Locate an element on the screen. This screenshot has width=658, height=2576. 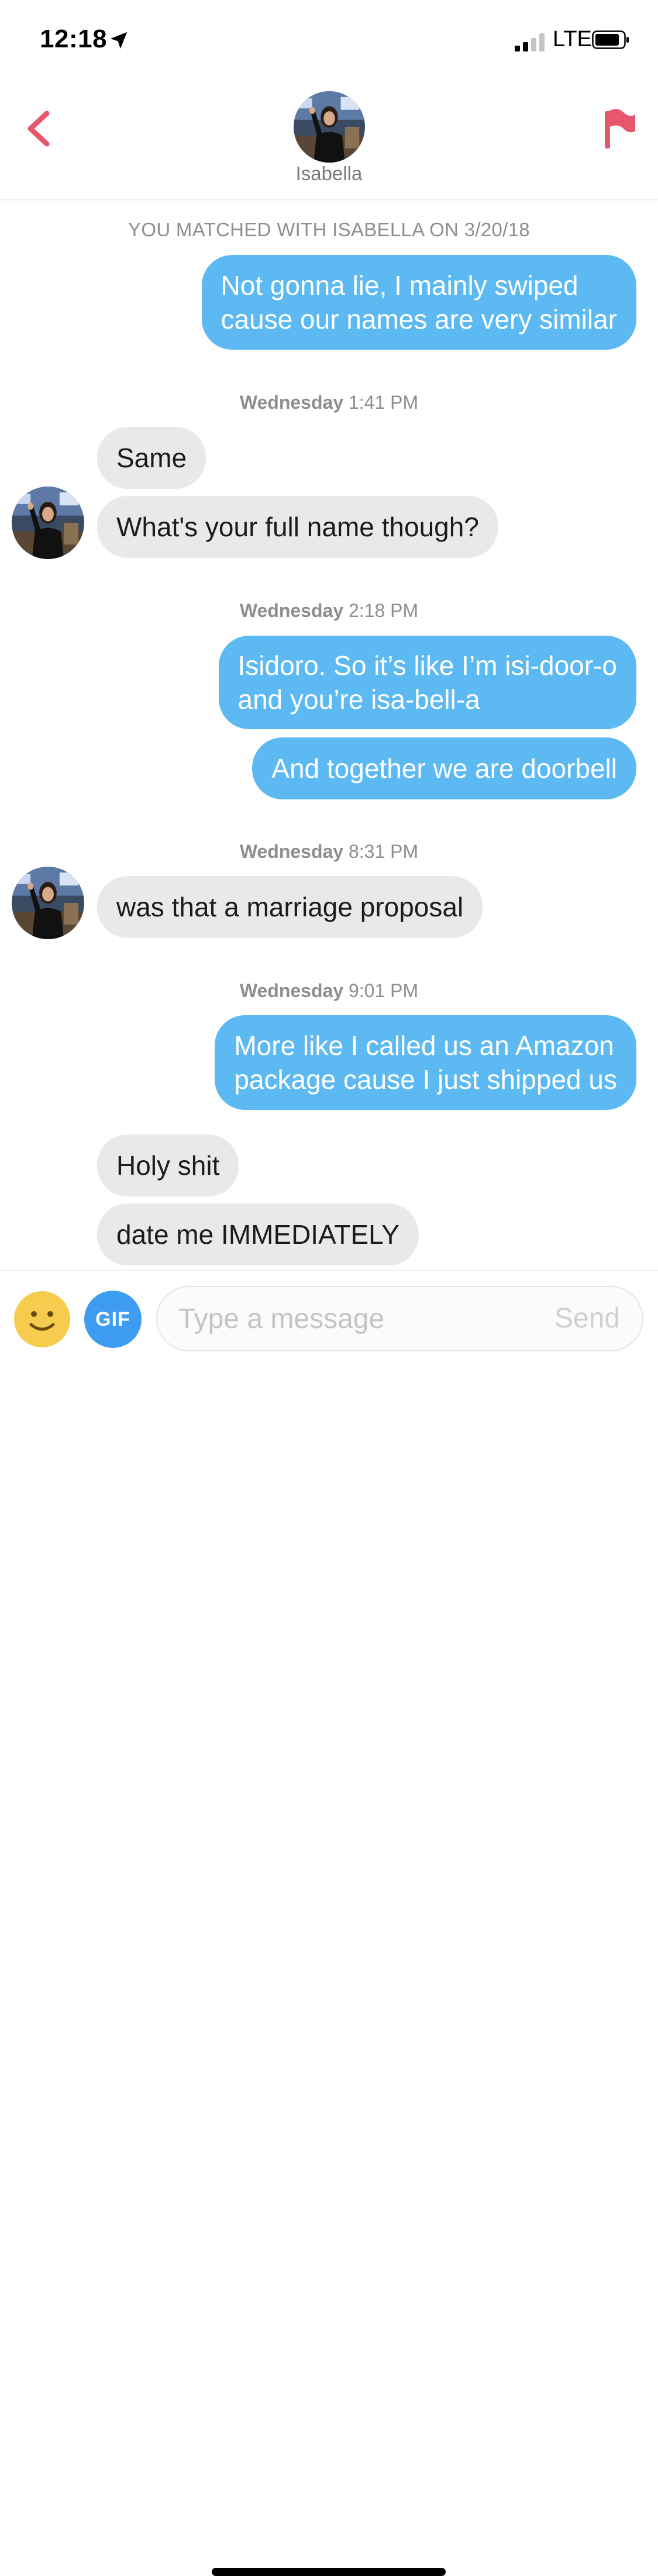
incoming-message-bubble: What's your full name though? is located at coordinates (297, 527).